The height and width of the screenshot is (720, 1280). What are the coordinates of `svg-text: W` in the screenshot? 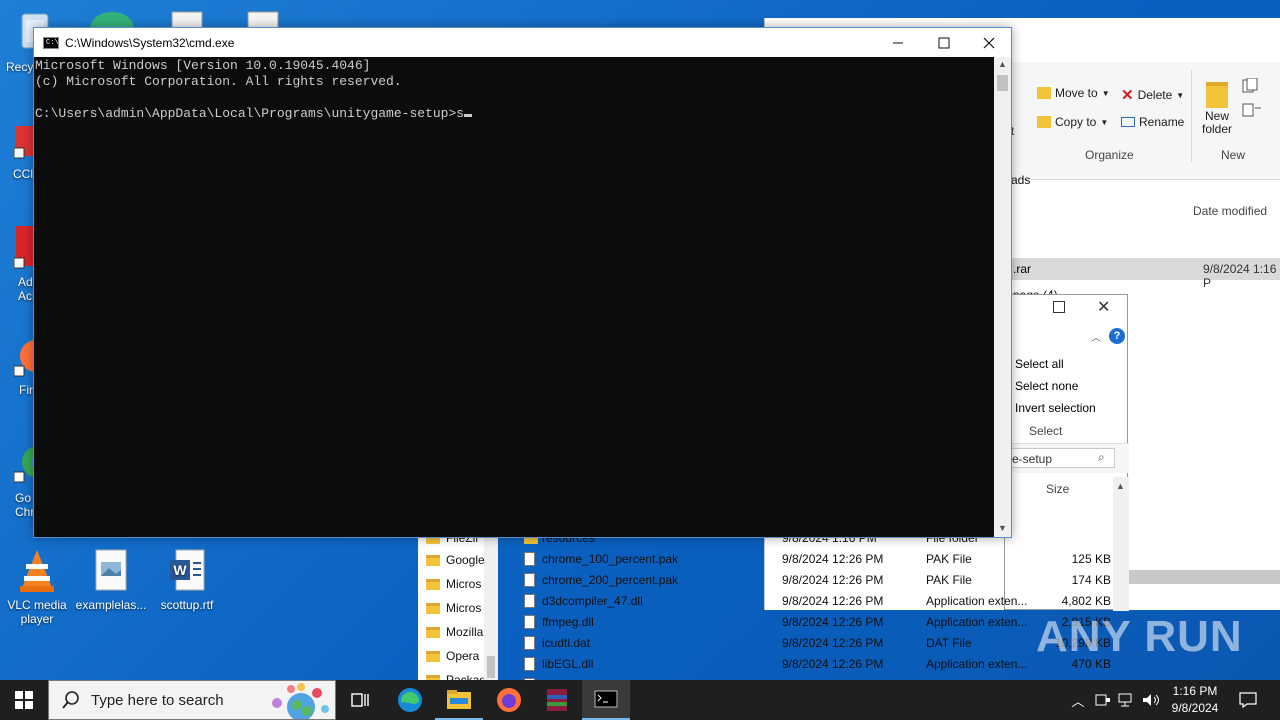 It's located at (180, 570).